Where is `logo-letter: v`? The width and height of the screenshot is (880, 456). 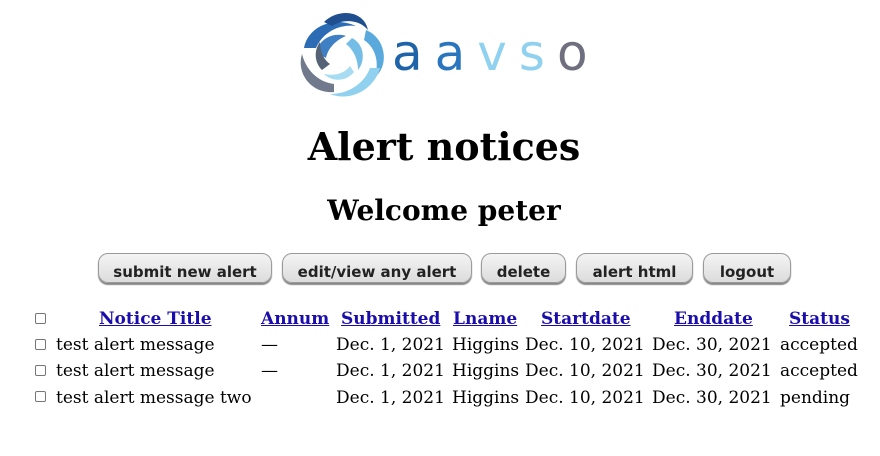
logo-letter: v is located at coordinates (498, 53).